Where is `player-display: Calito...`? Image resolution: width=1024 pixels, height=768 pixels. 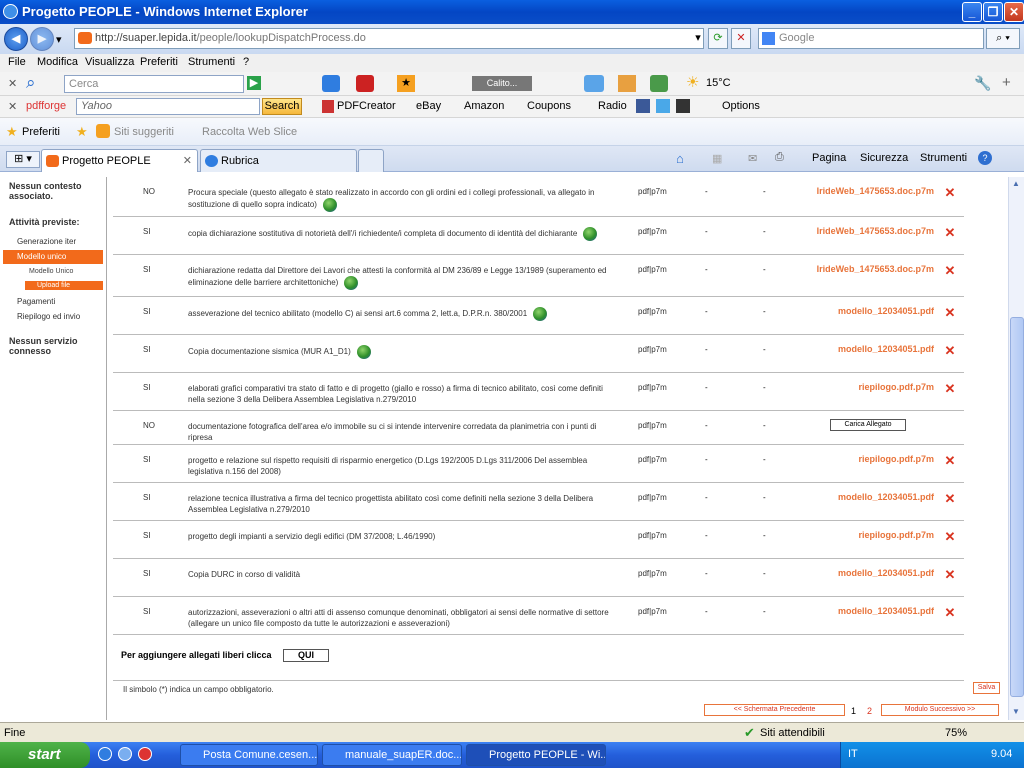 player-display: Calito... is located at coordinates (502, 83).